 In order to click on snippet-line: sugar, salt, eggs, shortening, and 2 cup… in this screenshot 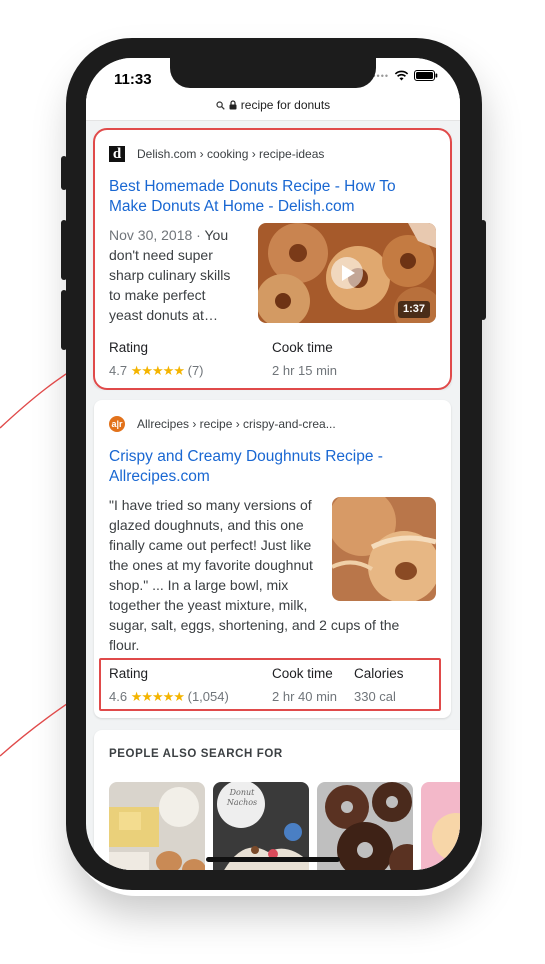, I will do `click(254, 625)`.